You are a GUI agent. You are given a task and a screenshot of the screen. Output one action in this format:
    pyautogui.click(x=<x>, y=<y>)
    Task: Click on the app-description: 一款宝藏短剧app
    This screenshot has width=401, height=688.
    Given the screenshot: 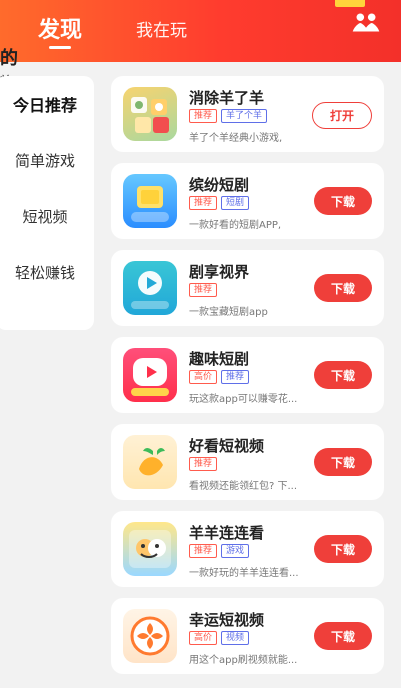 What is the action you would take?
    pyautogui.click(x=228, y=312)
    